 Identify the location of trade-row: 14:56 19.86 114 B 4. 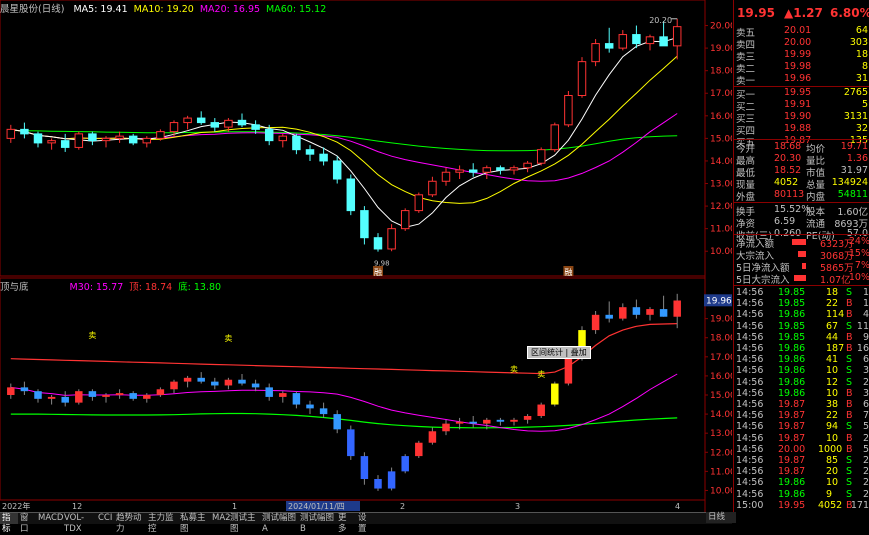
(801, 314).